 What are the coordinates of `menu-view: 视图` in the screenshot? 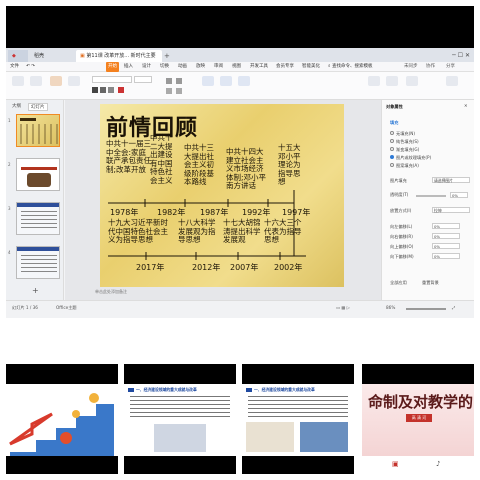 It's located at (236, 67).